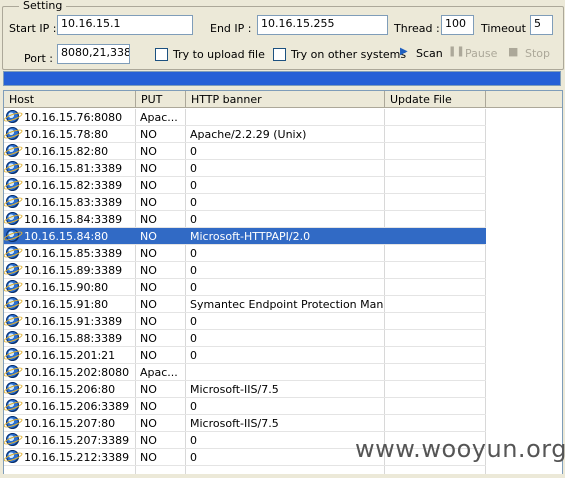  I want to click on table-row: 10.16.15.78:80 NO Apache/2.2.29 (Unix), so click(245, 134).